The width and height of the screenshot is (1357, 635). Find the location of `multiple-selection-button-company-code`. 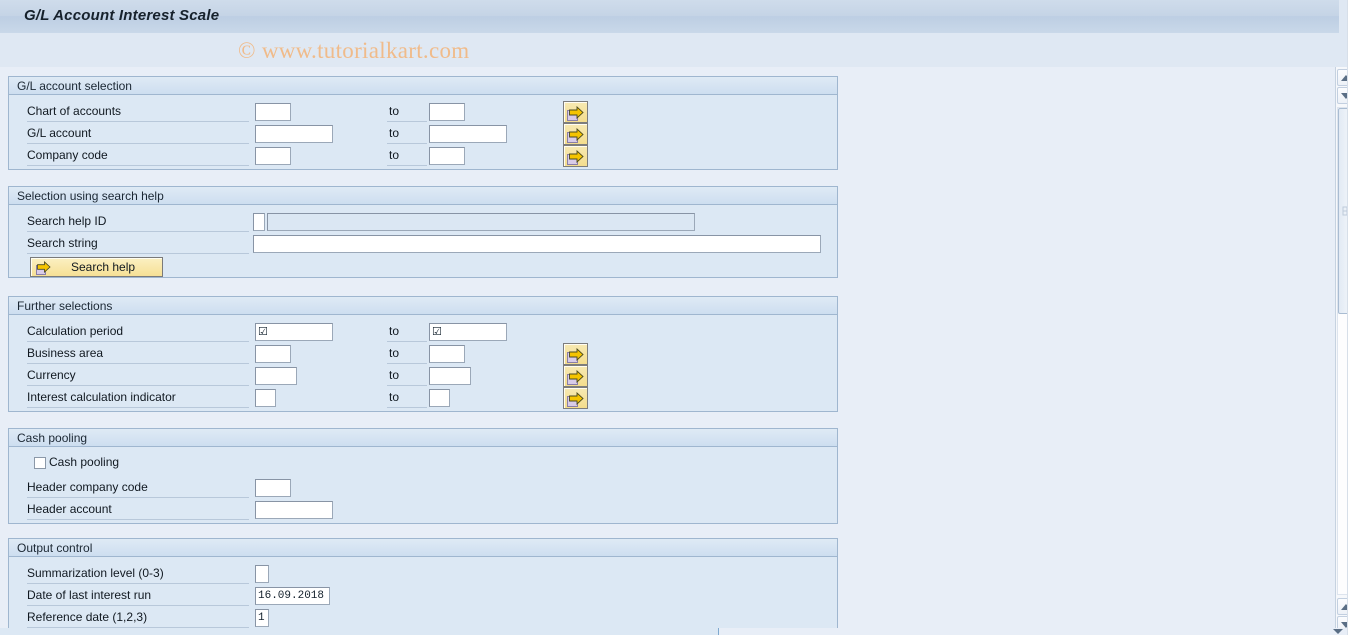

multiple-selection-button-company-code is located at coordinates (575, 156).